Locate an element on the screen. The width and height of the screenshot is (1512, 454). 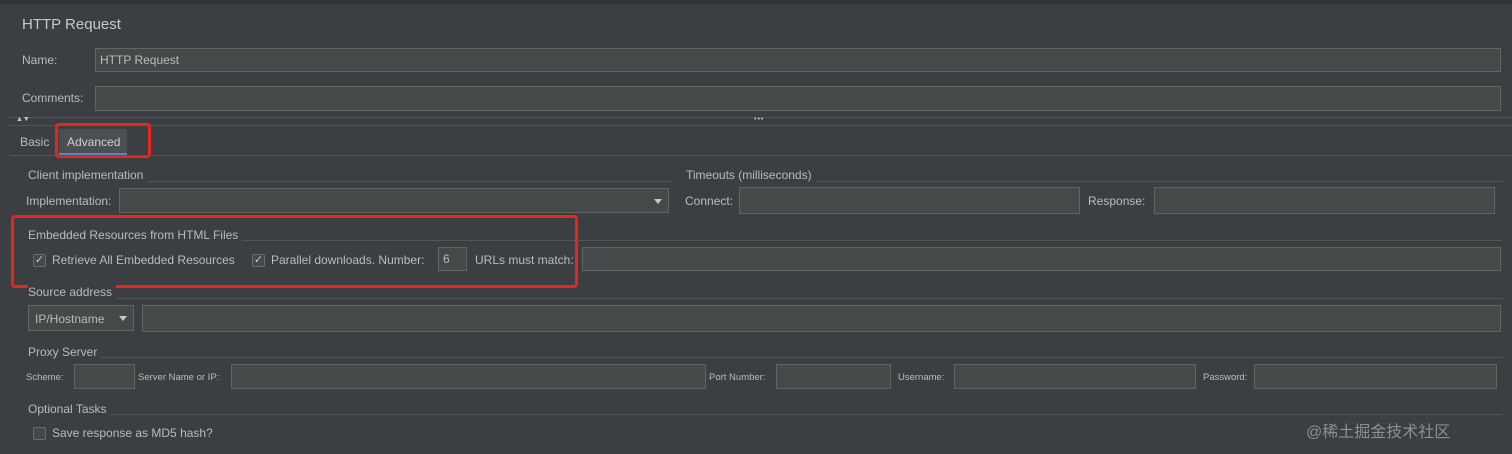
proxy-section-title: Proxy Server is located at coordinates (65, 352).